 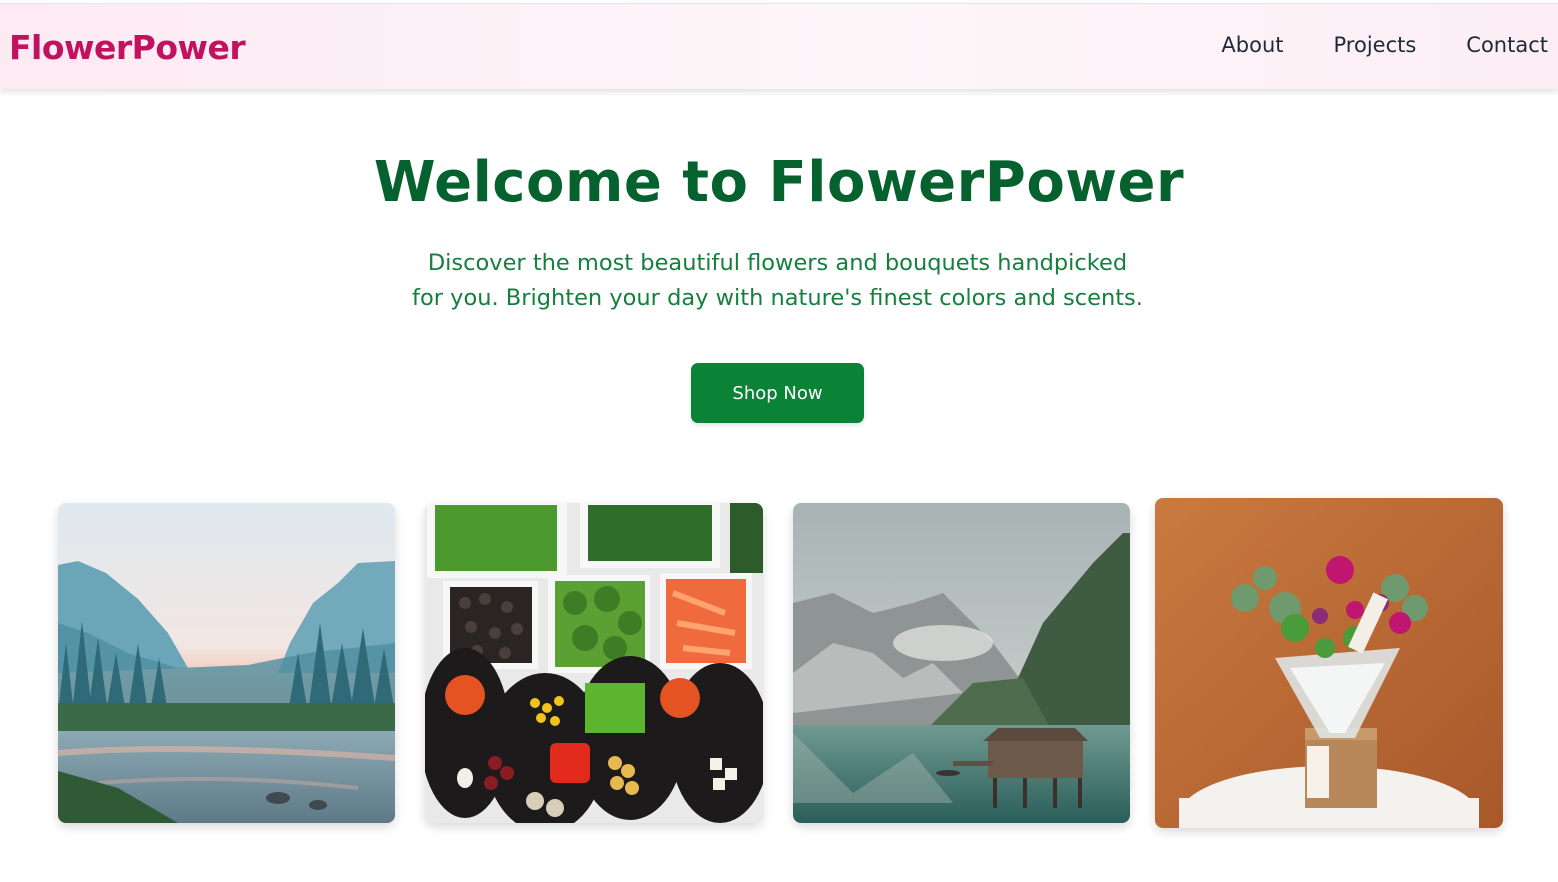 I want to click on nav-links: About Projects Contact, so click(x=1384, y=45).